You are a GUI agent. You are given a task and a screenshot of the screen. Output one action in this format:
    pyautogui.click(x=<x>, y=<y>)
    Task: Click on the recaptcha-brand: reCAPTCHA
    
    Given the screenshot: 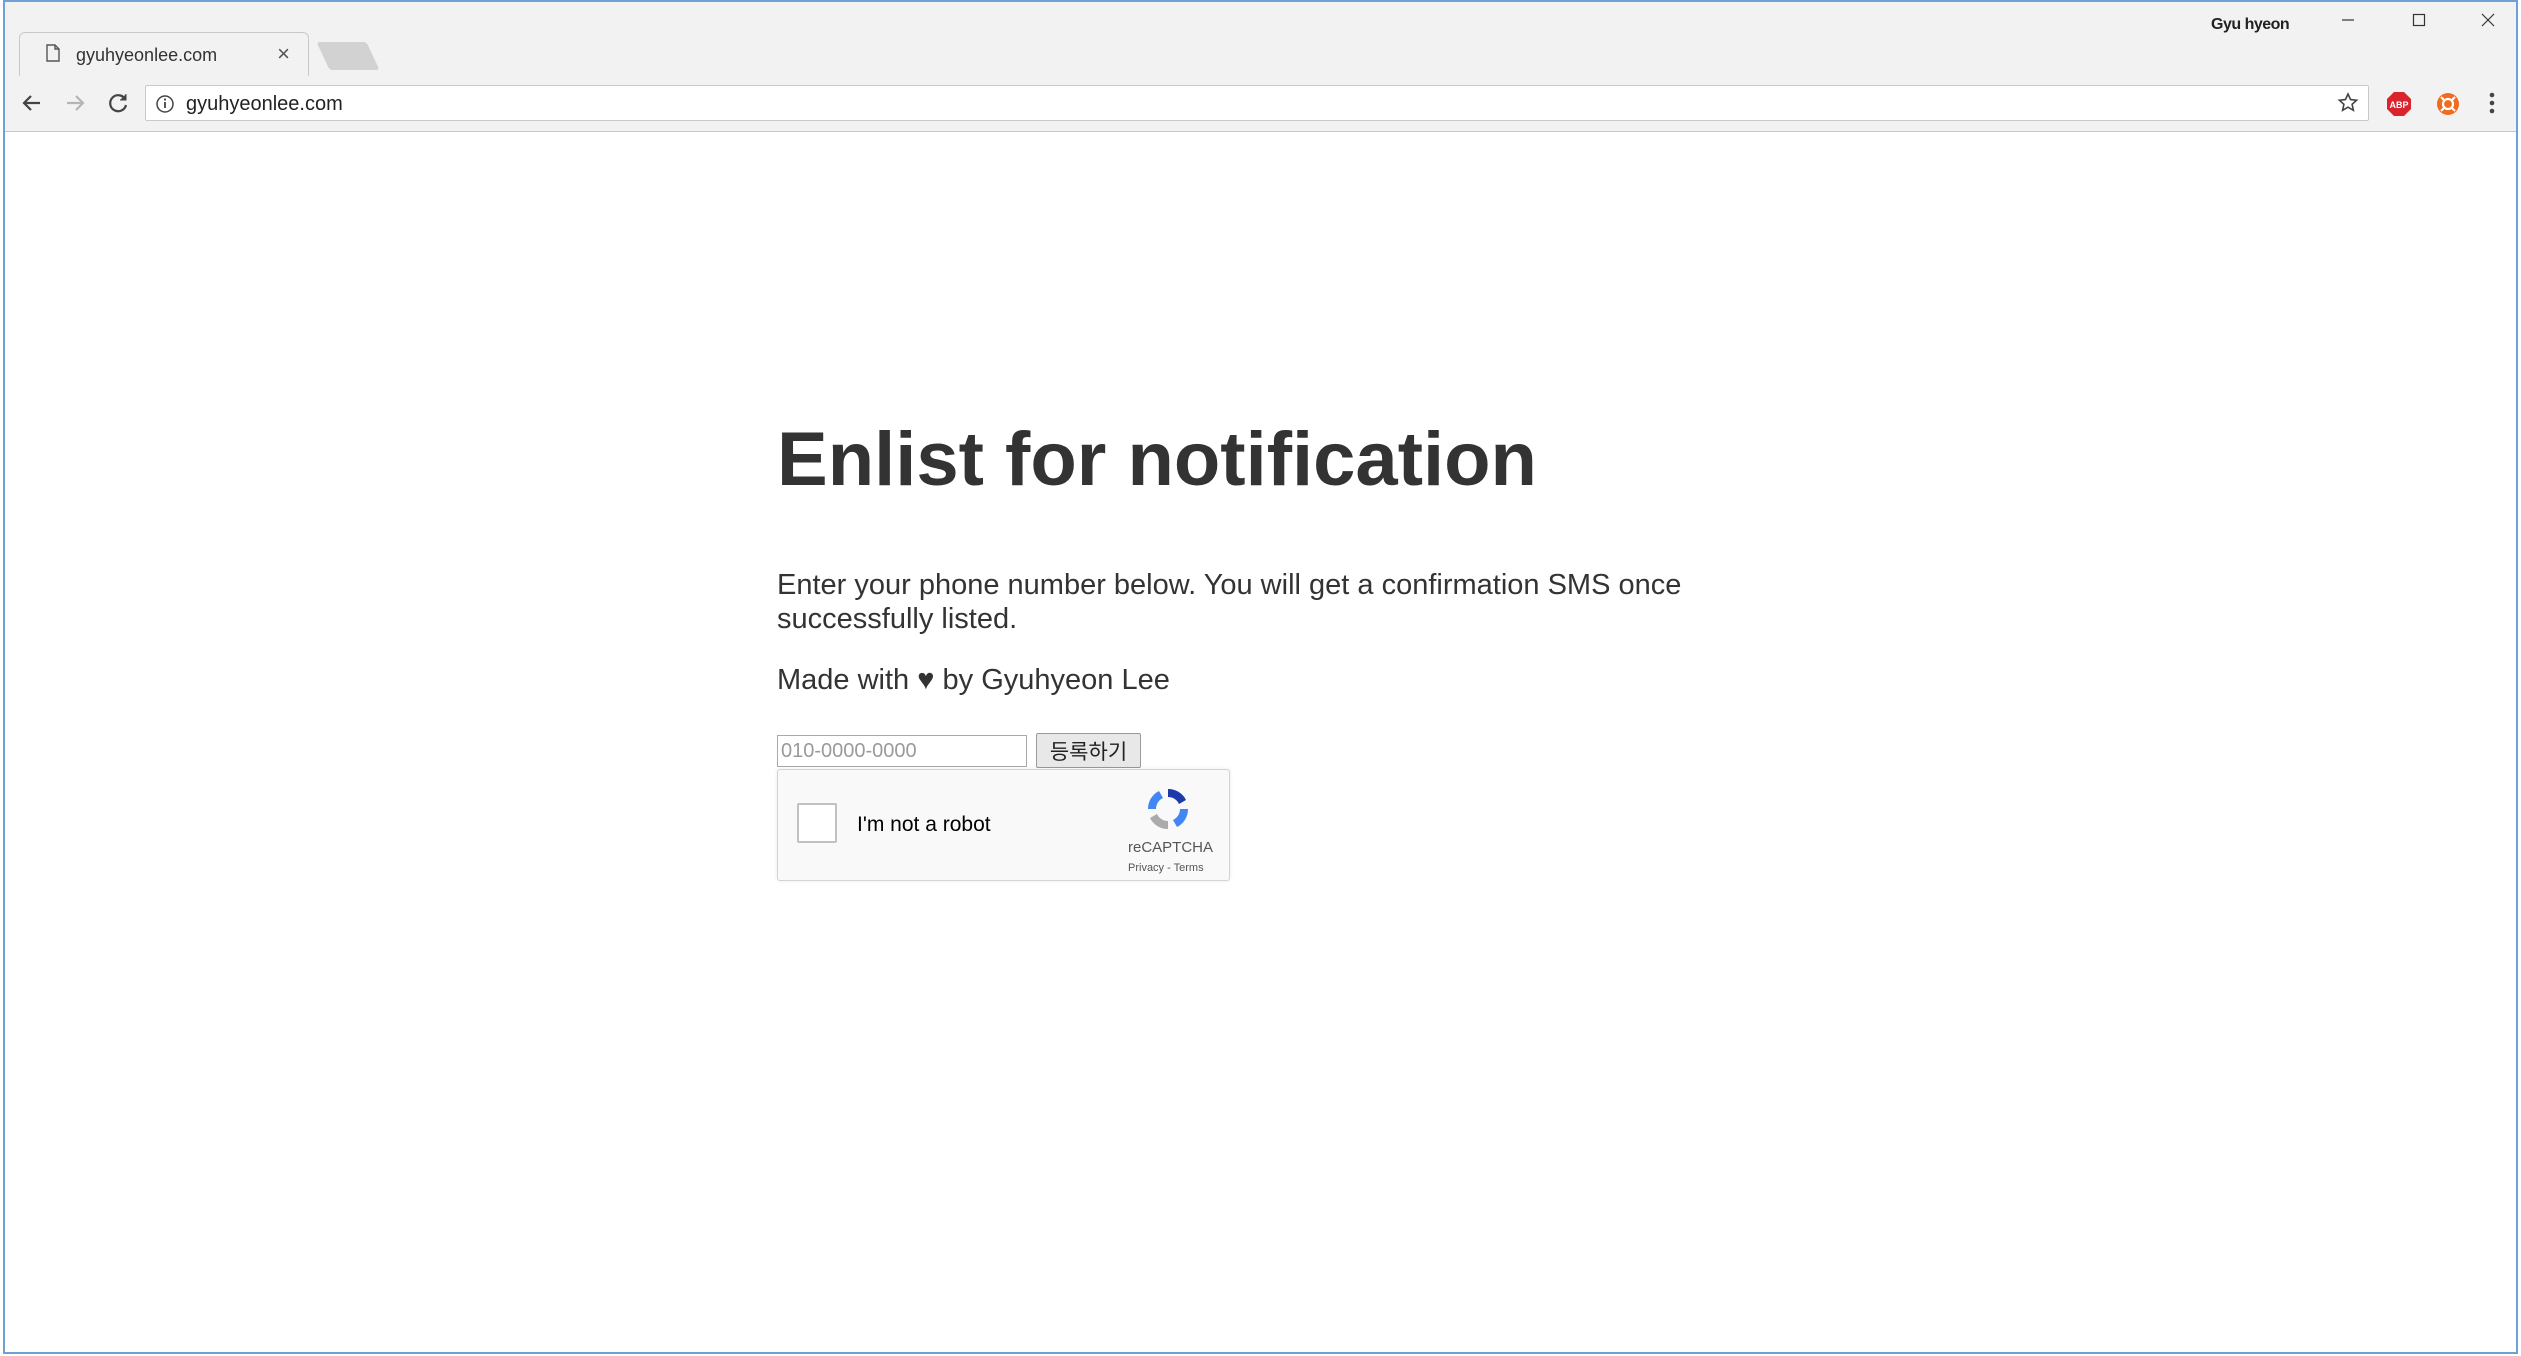 What is the action you would take?
    pyautogui.click(x=1171, y=847)
    